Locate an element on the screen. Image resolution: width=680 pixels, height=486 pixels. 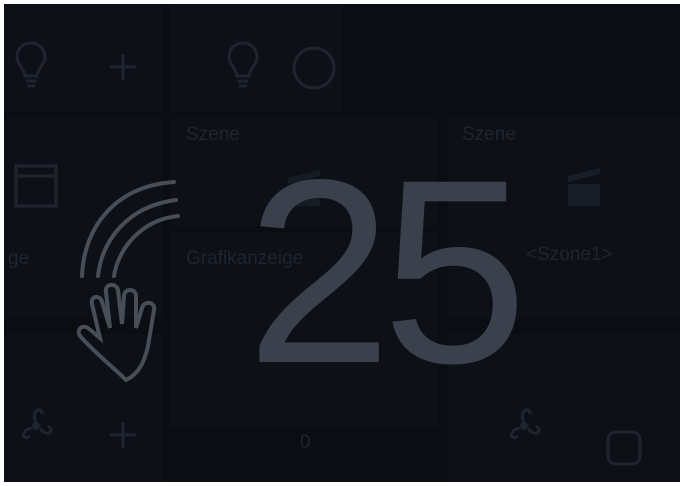
fan-icon is located at coordinates (36, 426).